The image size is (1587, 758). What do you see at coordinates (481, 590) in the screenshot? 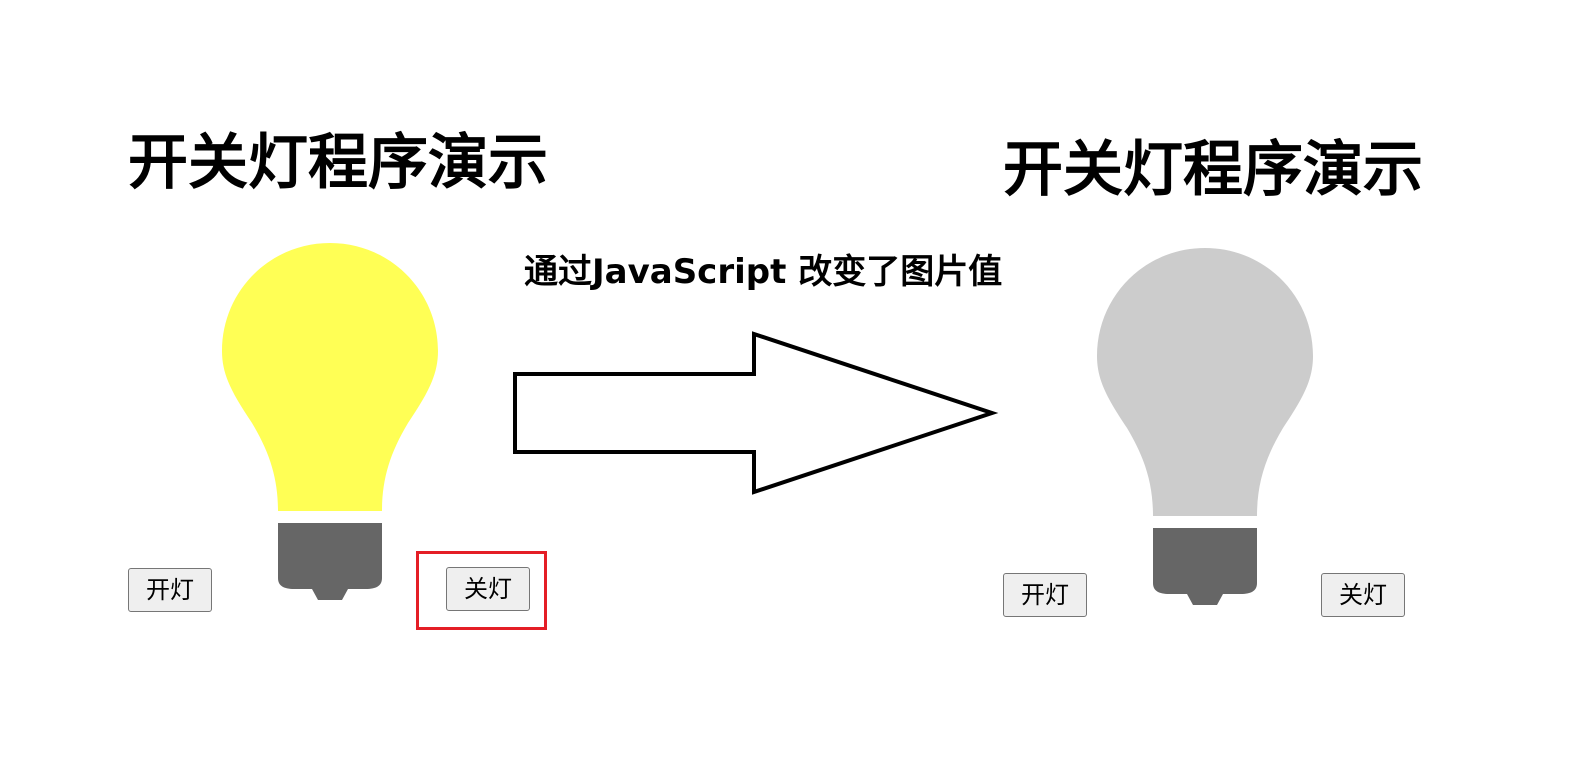
I see `highlight-box` at bounding box center [481, 590].